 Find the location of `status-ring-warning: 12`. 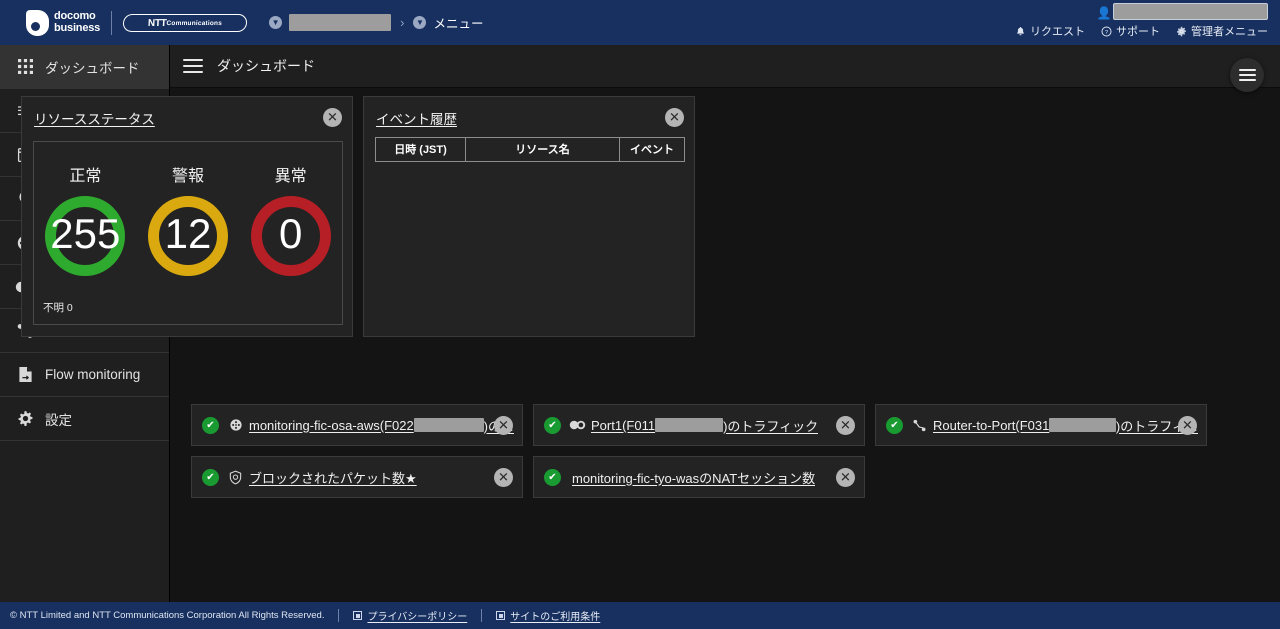

status-ring-warning: 12 is located at coordinates (188, 236).